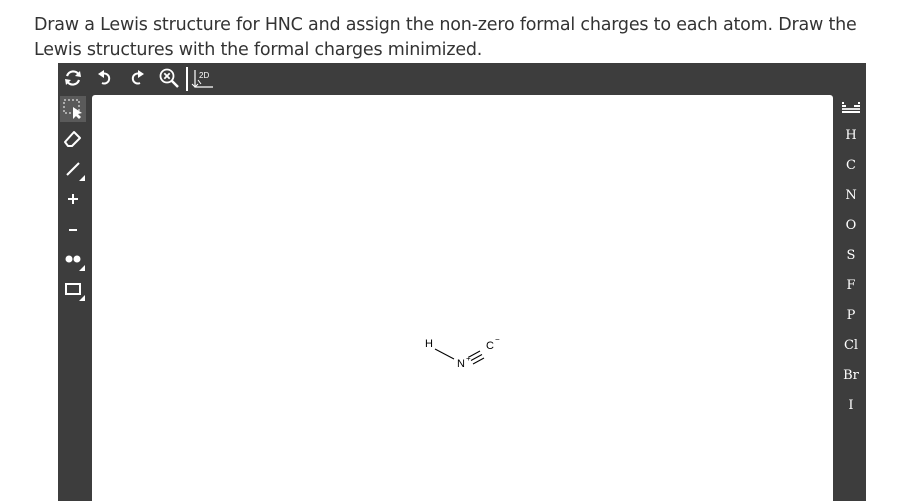 The width and height of the screenshot is (898, 501). What do you see at coordinates (73, 289) in the screenshot?
I see `shape-tool-button` at bounding box center [73, 289].